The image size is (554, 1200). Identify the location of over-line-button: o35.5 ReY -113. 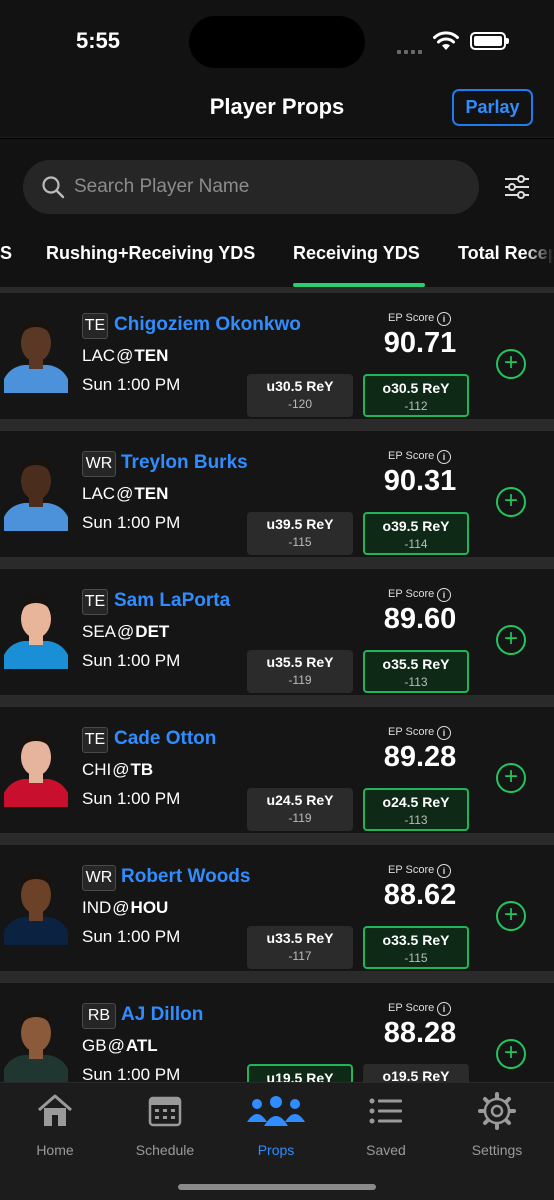
(416, 671).